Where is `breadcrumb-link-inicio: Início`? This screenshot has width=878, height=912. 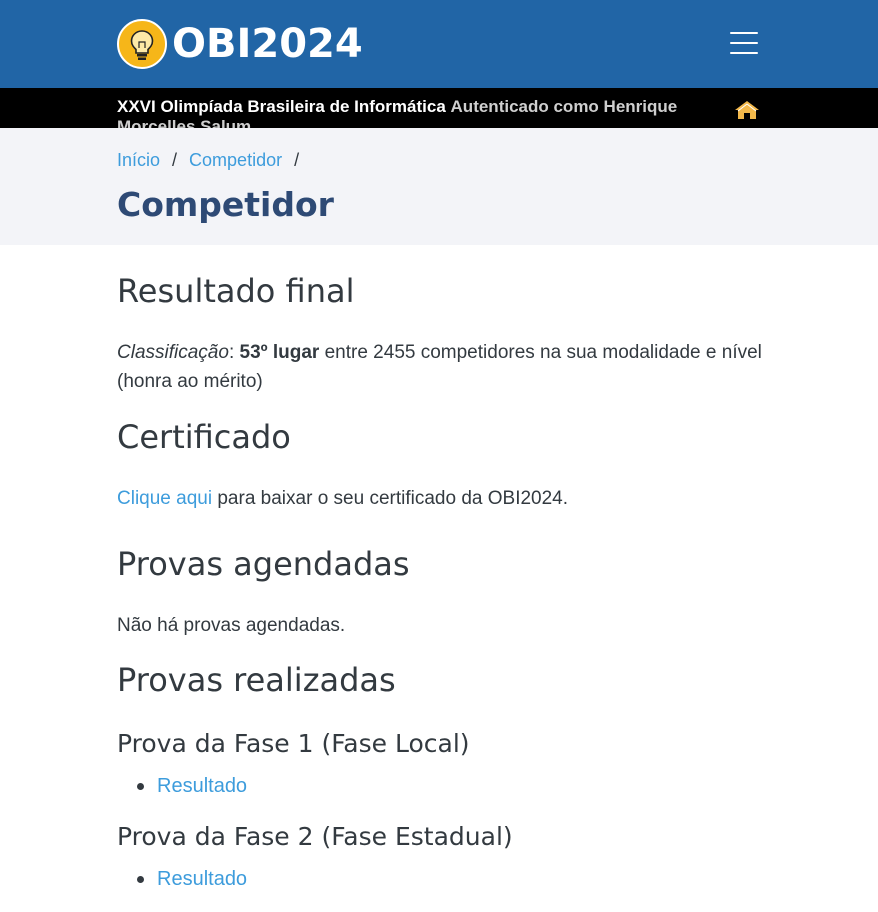
breadcrumb-link-inicio: Início is located at coordinates (138, 160).